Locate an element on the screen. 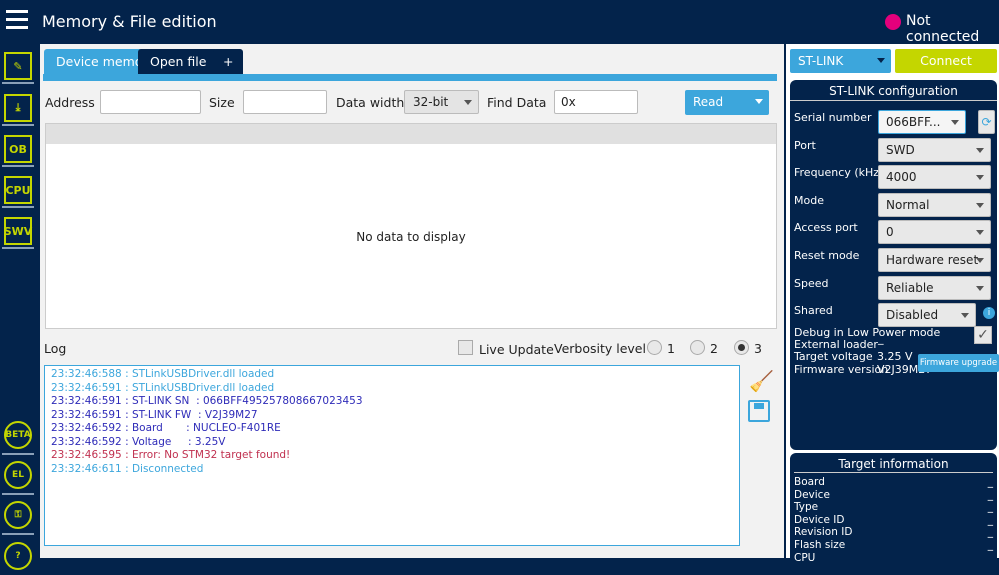  target-info-label: Type is located at coordinates (806, 507).